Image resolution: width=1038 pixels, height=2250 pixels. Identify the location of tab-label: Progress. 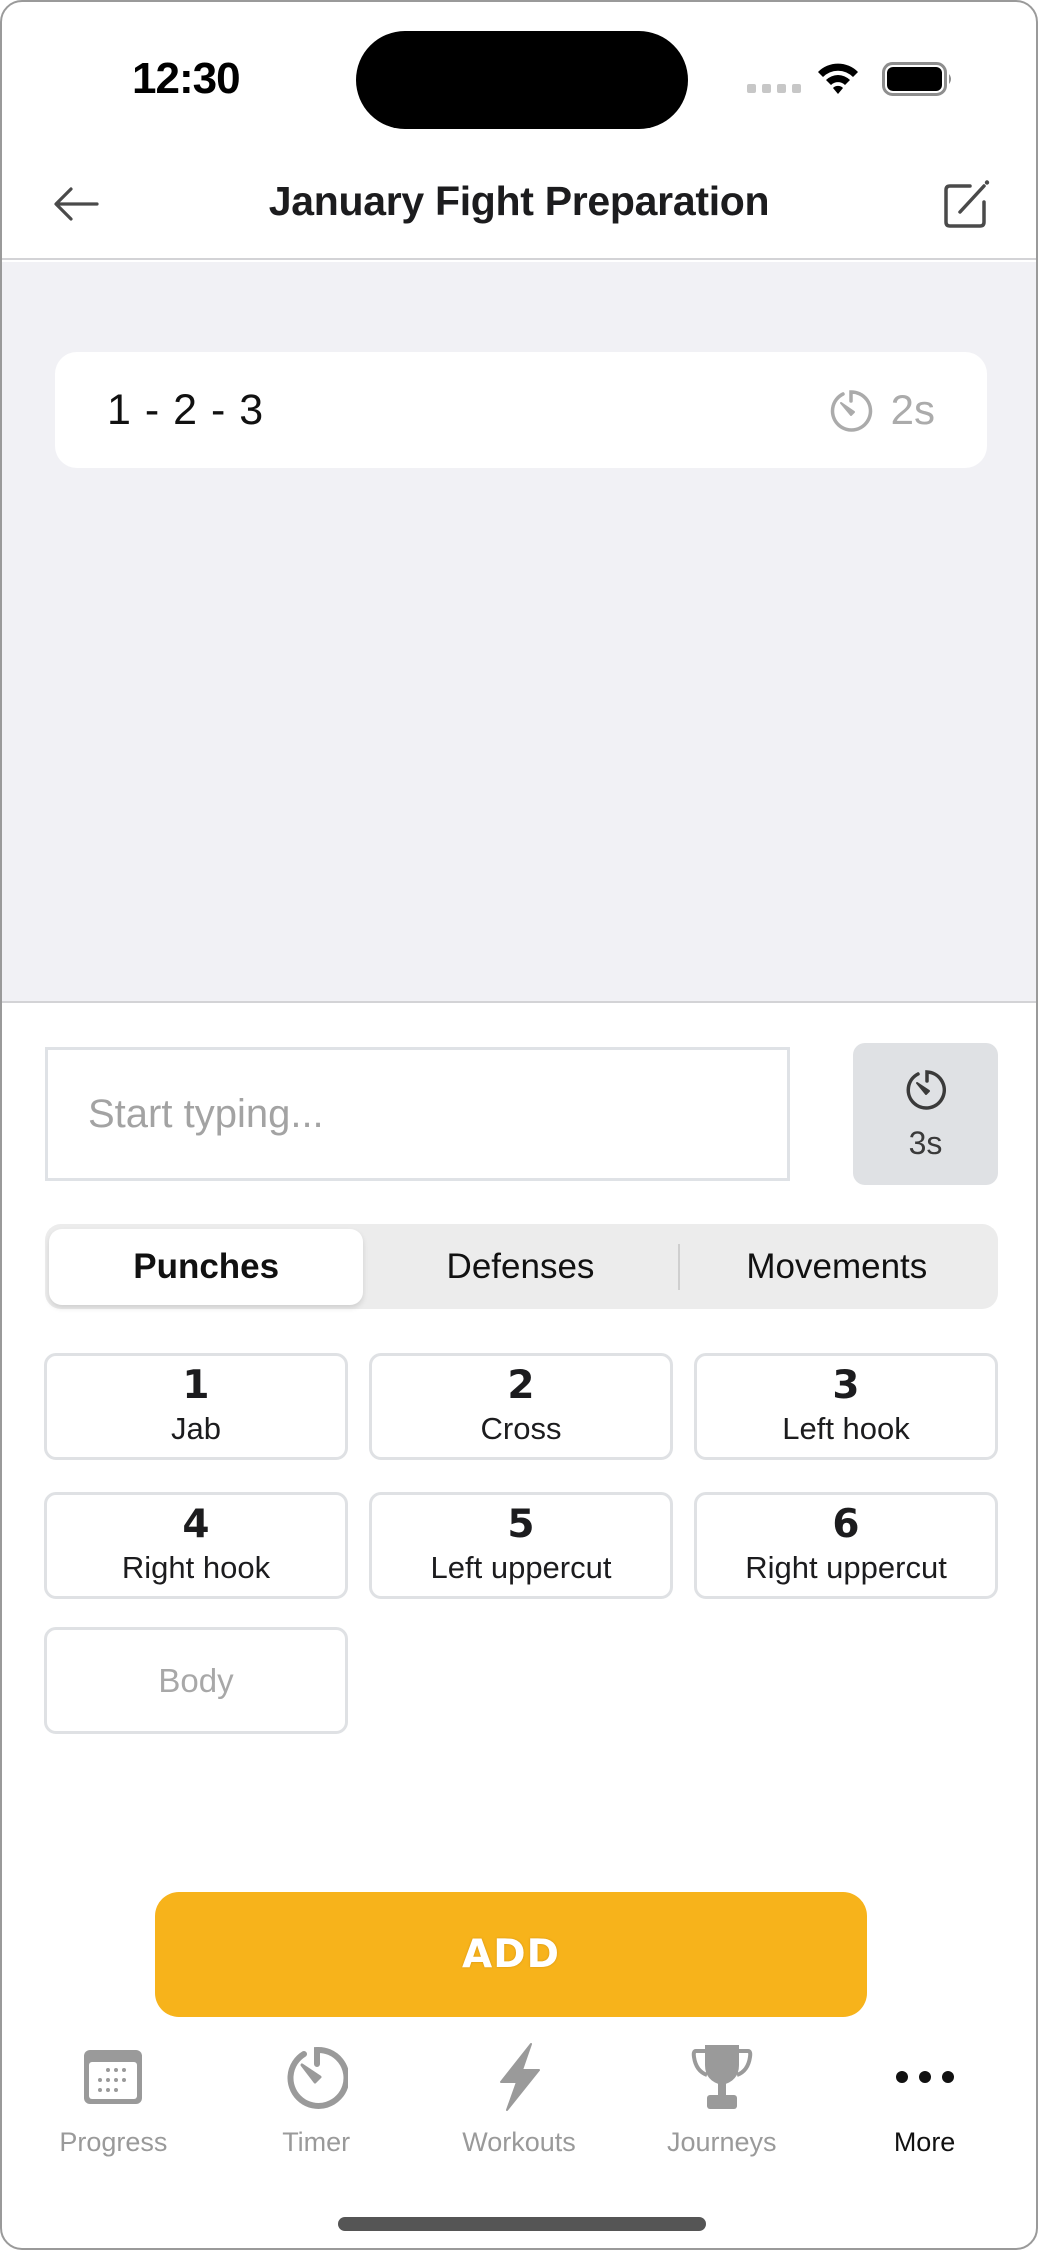
(113, 2142).